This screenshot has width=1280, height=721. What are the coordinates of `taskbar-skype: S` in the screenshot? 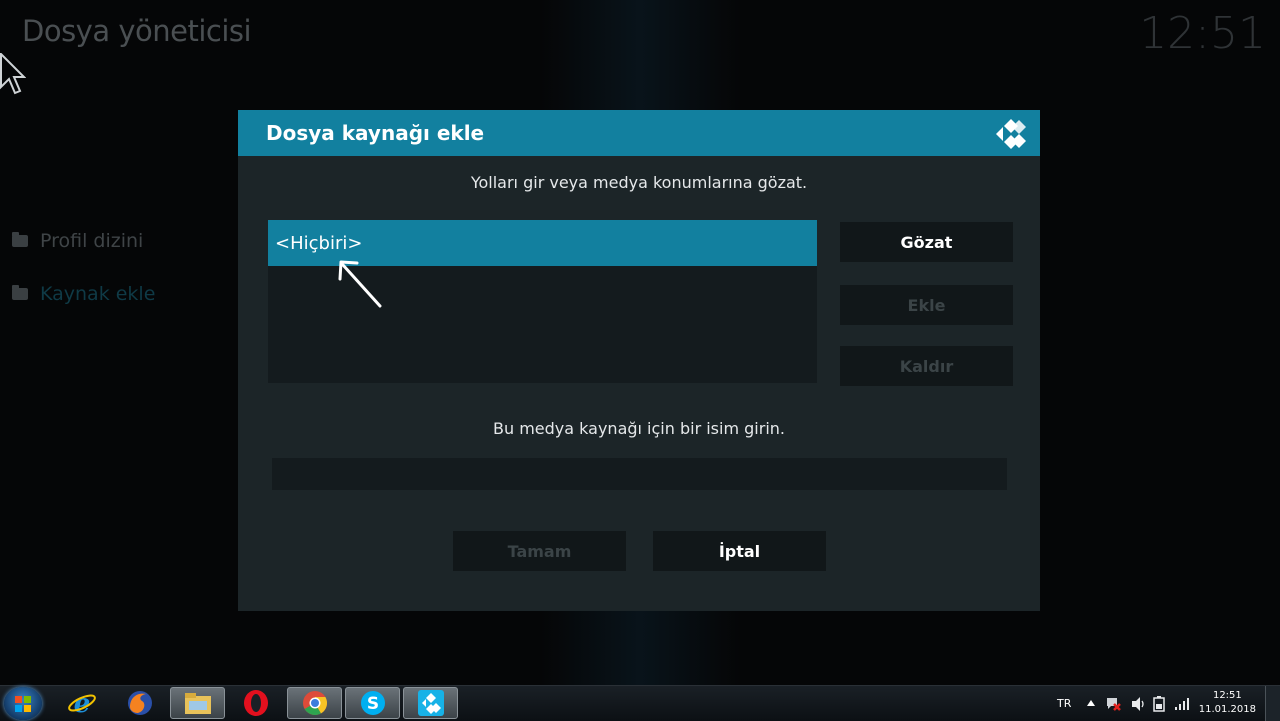 It's located at (372, 703).